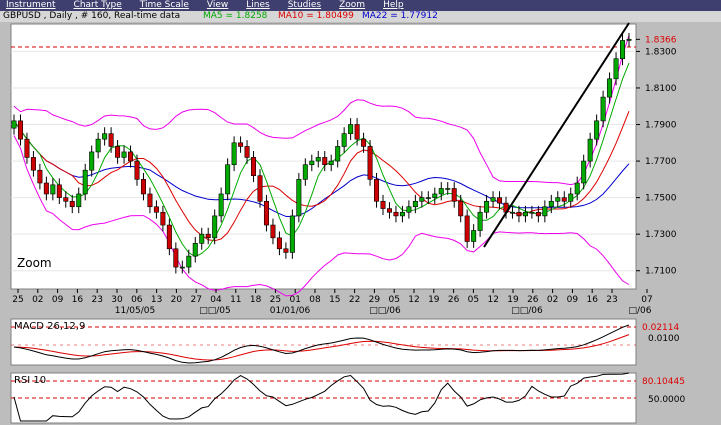 This screenshot has height=425, width=721. Describe the element at coordinates (92, 16) in the screenshot. I see `symbol-info: GBPUSD , Daily , # 160, Real-time data` at that location.